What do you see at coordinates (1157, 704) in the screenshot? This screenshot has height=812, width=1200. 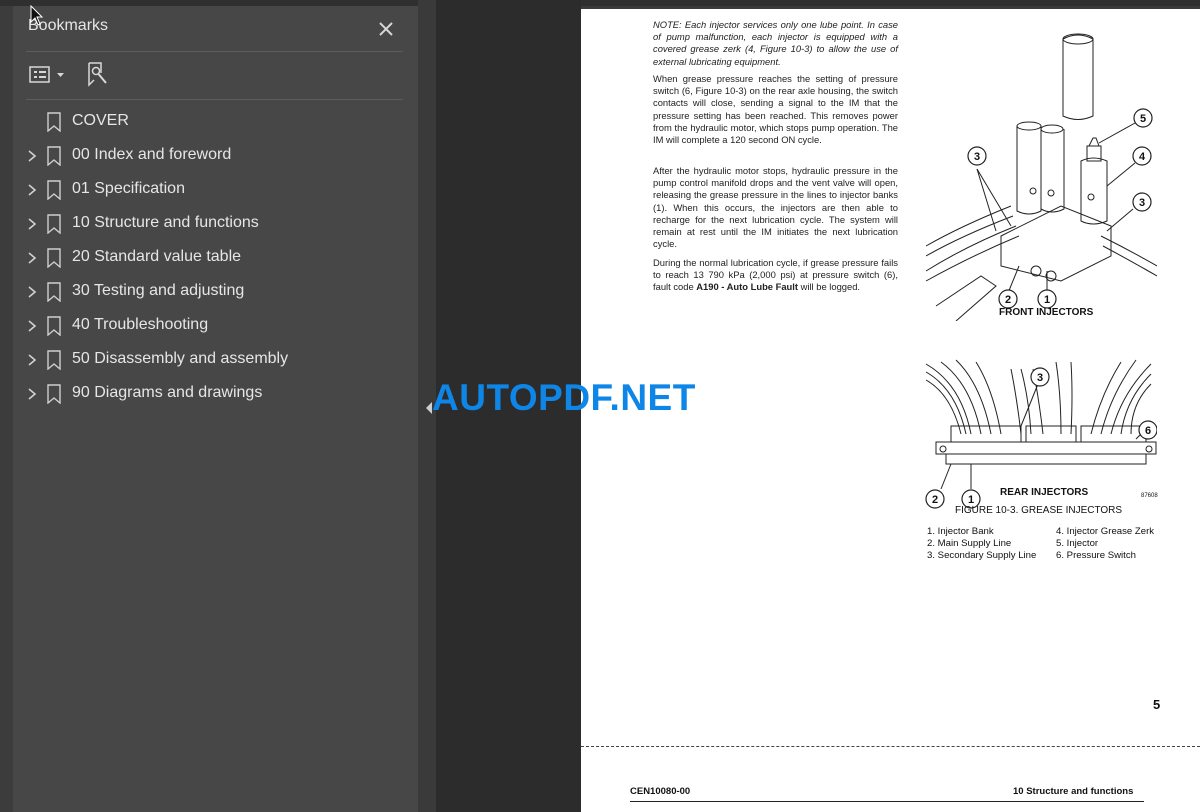 I see `page-number: 5` at bounding box center [1157, 704].